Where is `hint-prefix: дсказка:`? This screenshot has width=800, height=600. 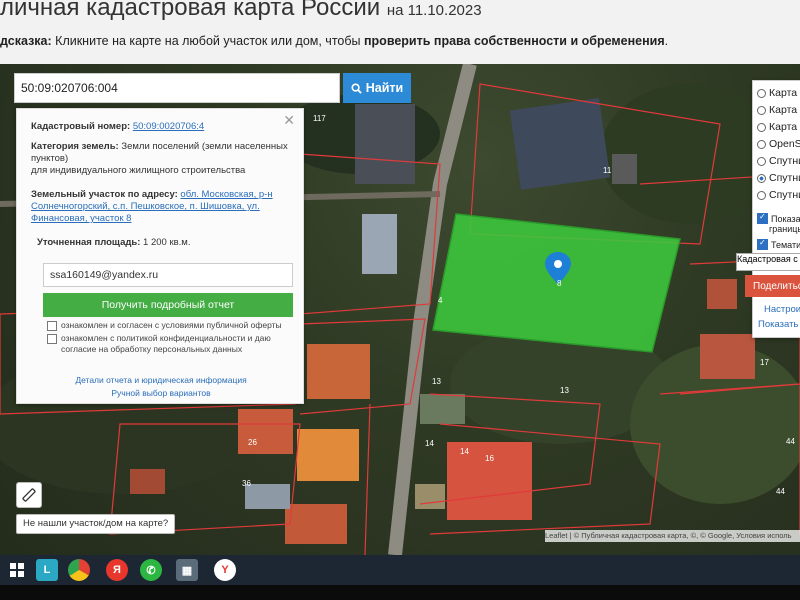
hint-prefix: дсказка: is located at coordinates (26, 41).